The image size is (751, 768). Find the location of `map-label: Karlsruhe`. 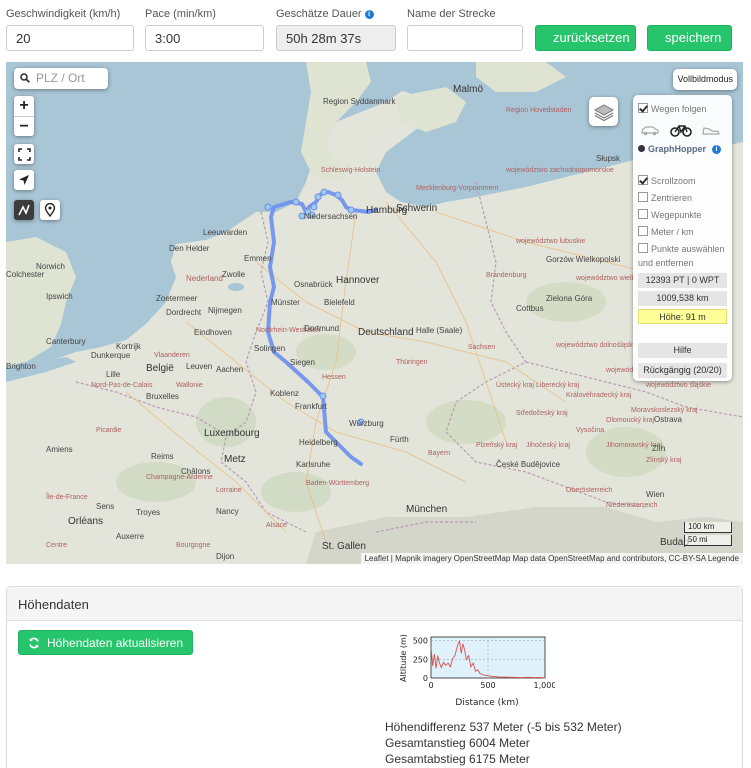

map-label: Karlsruhe is located at coordinates (313, 464).